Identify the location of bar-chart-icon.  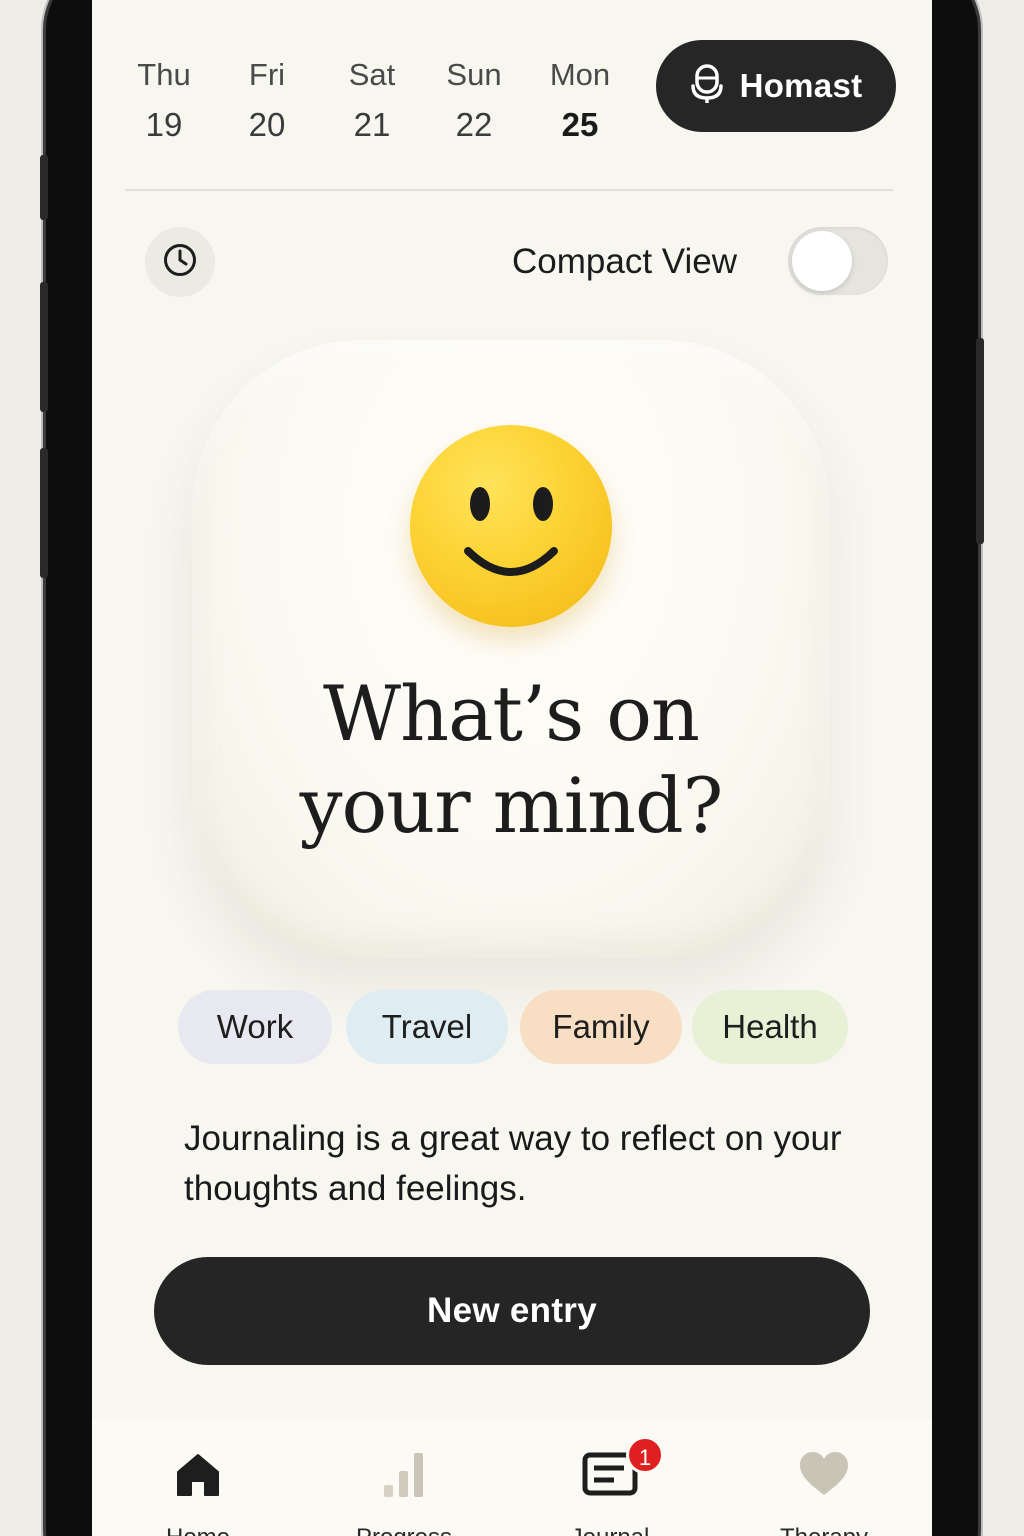
(404, 1476).